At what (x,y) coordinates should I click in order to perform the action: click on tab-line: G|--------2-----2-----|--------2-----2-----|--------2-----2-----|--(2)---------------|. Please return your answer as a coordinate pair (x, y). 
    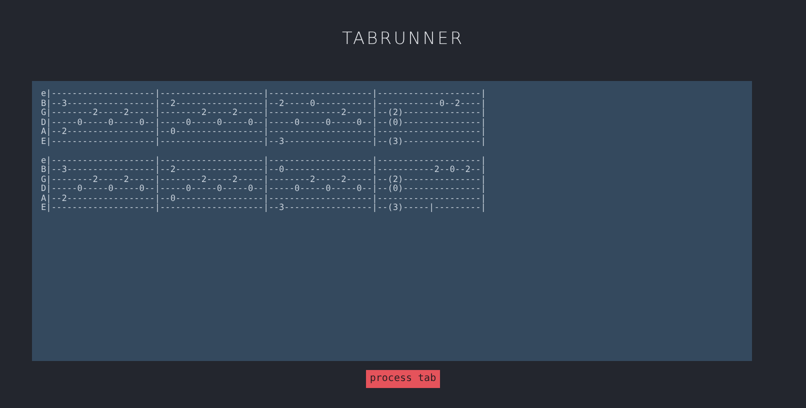
    Looking at the image, I should click on (264, 180).